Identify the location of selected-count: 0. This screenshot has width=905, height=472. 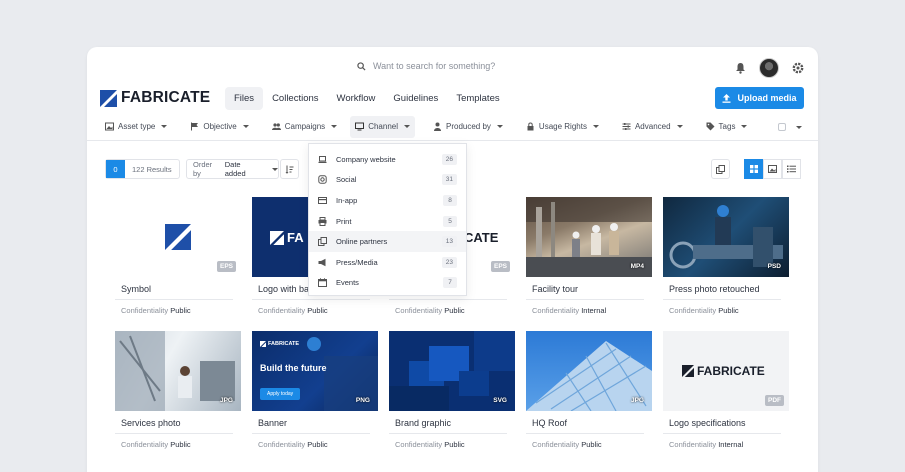
(115, 169).